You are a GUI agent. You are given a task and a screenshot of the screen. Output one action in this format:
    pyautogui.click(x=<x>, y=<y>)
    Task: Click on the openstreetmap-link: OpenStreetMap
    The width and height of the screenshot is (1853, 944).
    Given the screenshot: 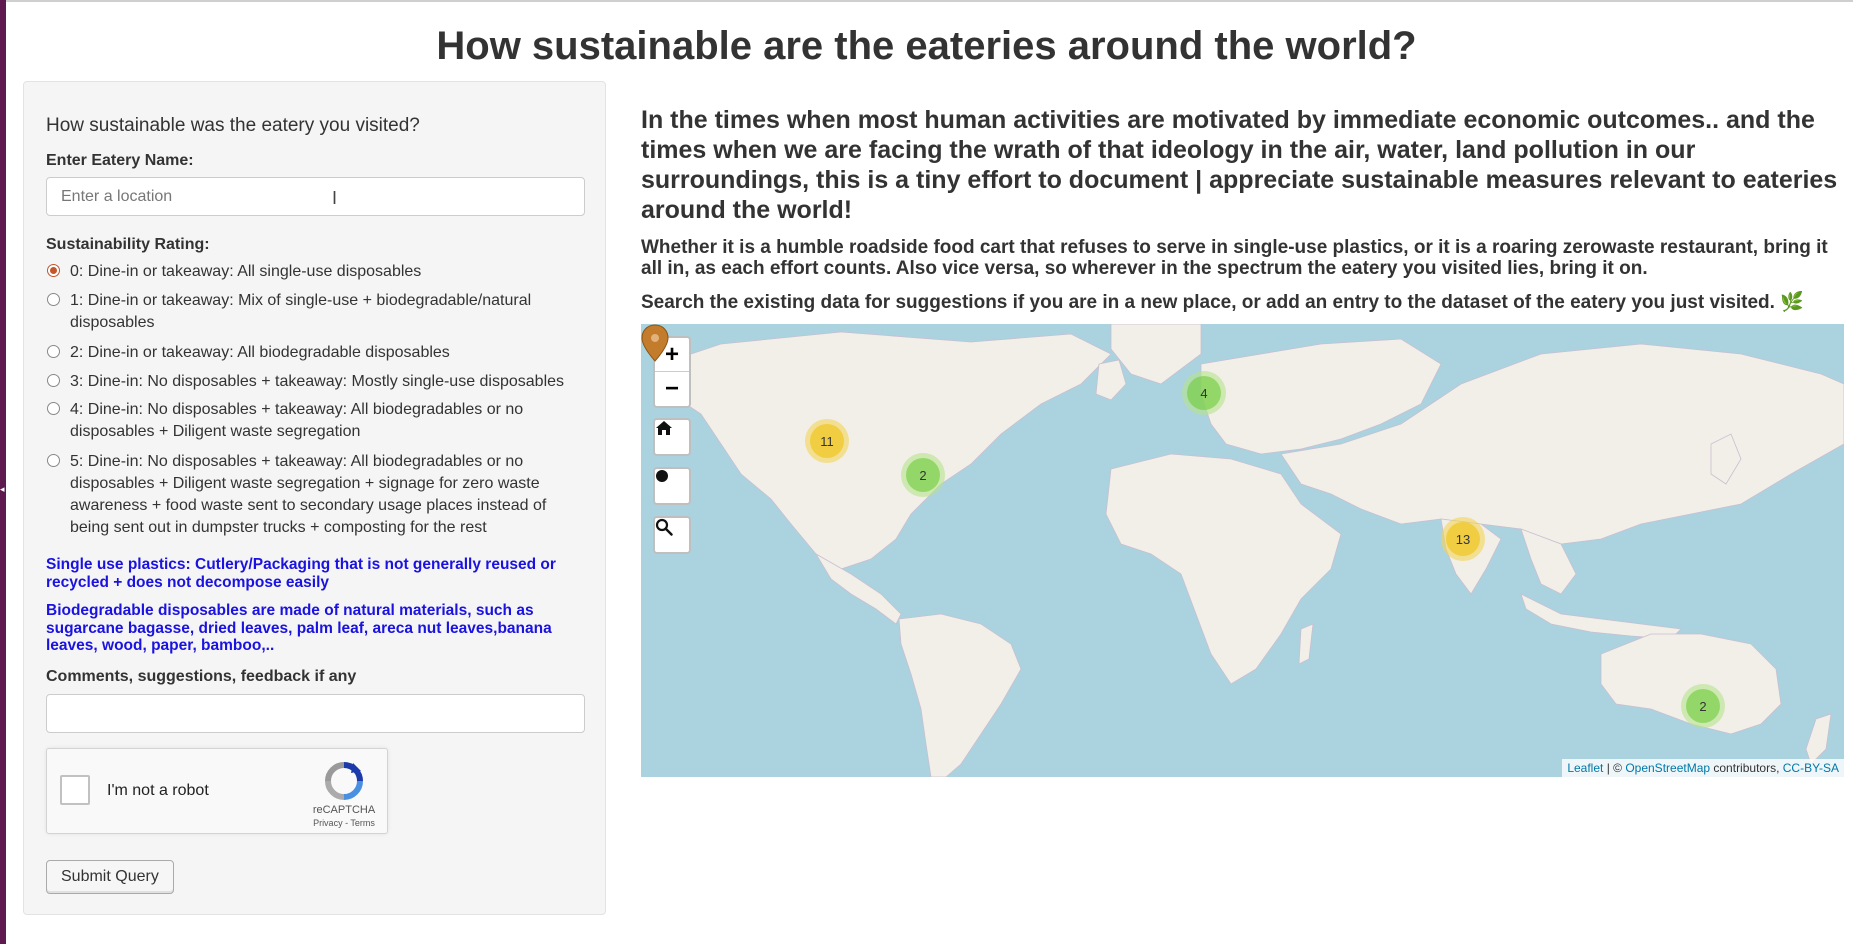 What is the action you would take?
    pyautogui.click(x=1667, y=768)
    